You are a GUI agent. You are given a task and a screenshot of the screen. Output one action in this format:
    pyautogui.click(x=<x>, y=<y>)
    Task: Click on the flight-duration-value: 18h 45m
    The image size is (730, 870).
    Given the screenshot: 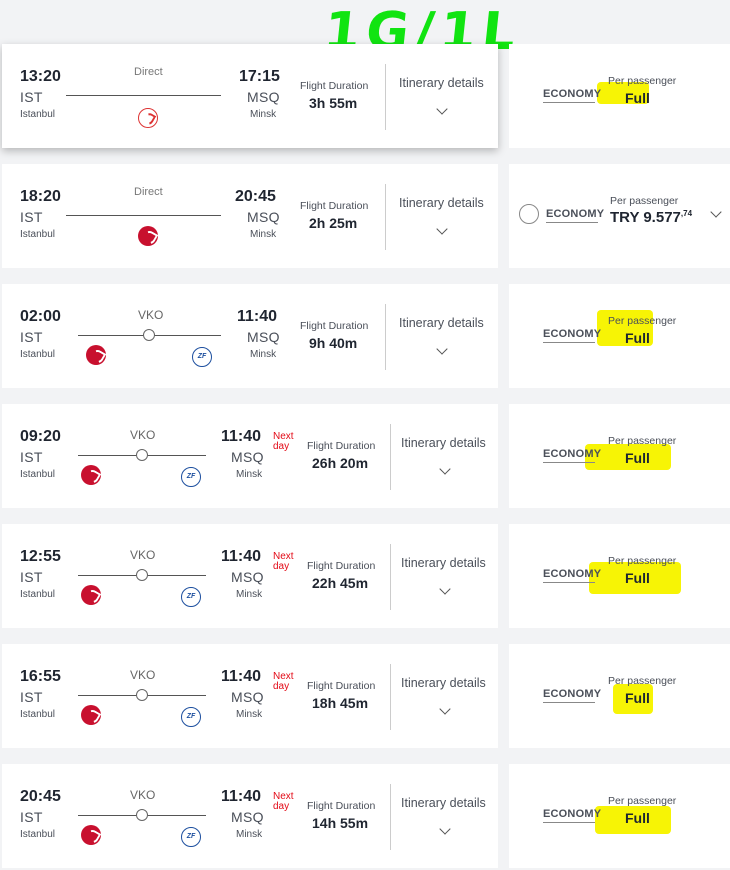 What is the action you would take?
    pyautogui.click(x=340, y=703)
    